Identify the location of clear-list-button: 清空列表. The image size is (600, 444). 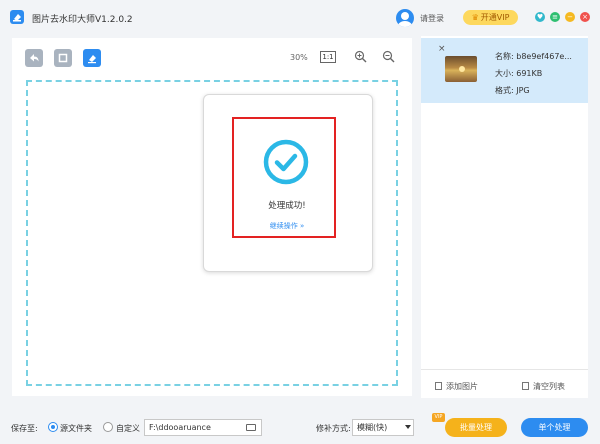
(543, 386).